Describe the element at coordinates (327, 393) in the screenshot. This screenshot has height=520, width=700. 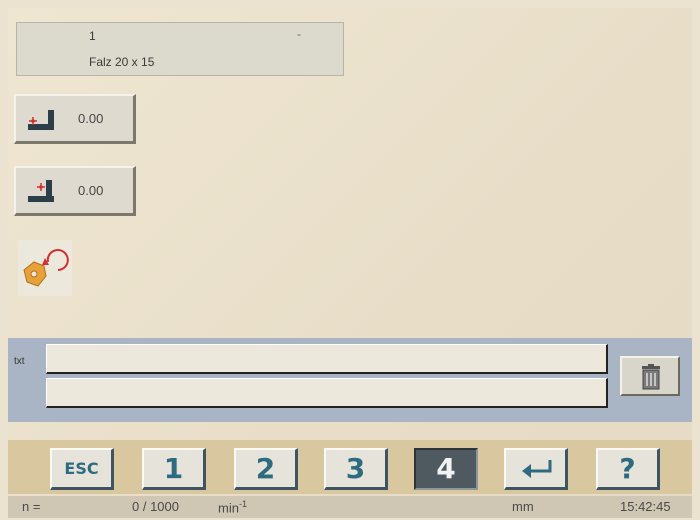
I see `text-line-2-field` at that location.